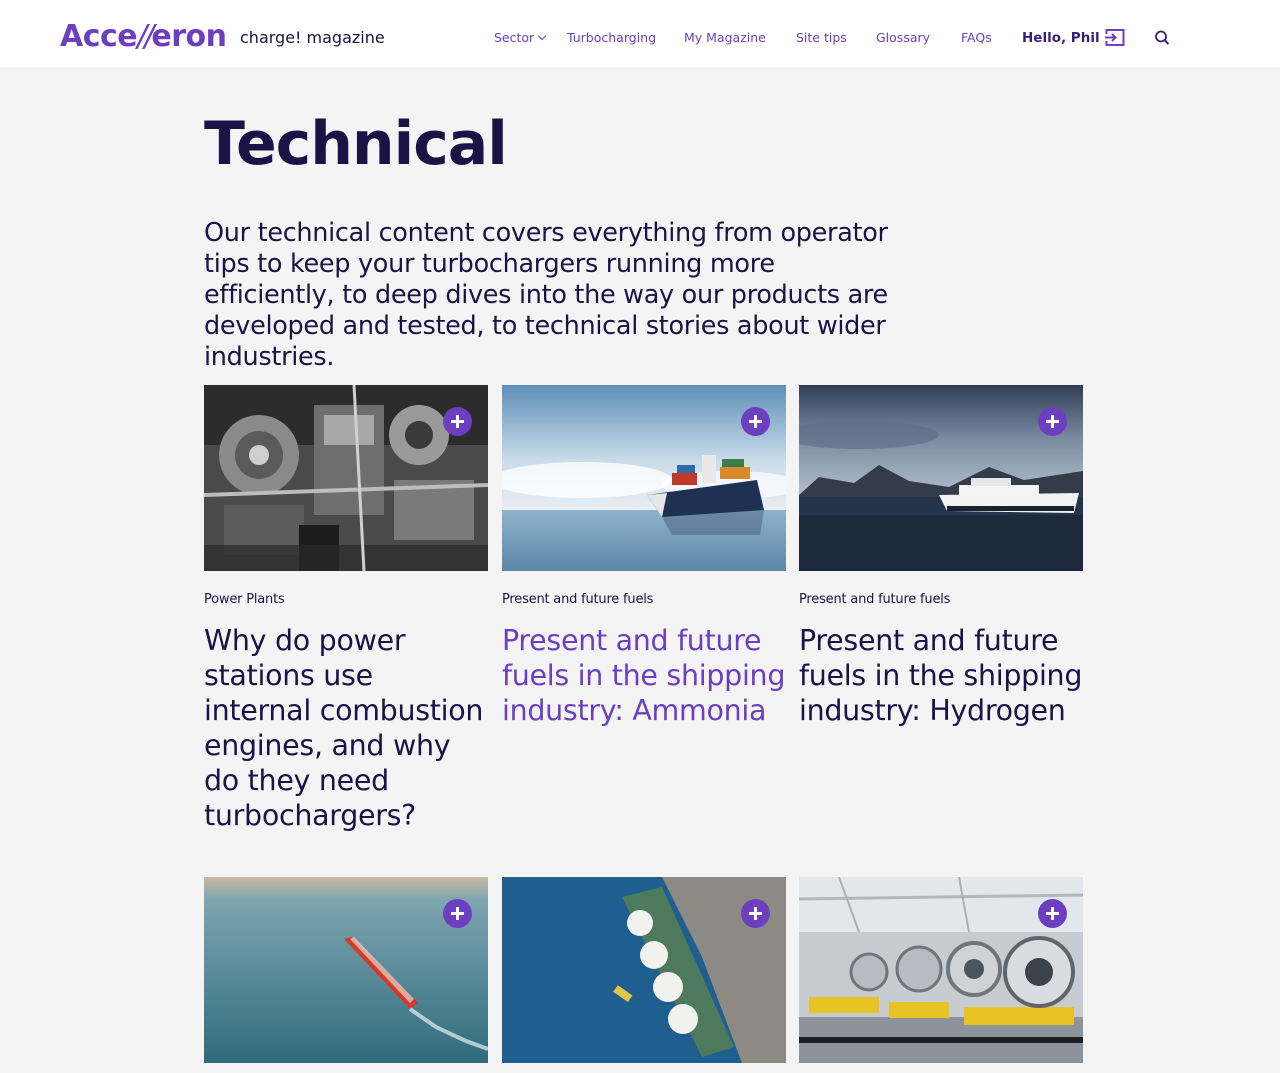 Image resolution: width=1280 pixels, height=1073 pixels. What do you see at coordinates (346, 478) in the screenshot?
I see `engine-photo` at bounding box center [346, 478].